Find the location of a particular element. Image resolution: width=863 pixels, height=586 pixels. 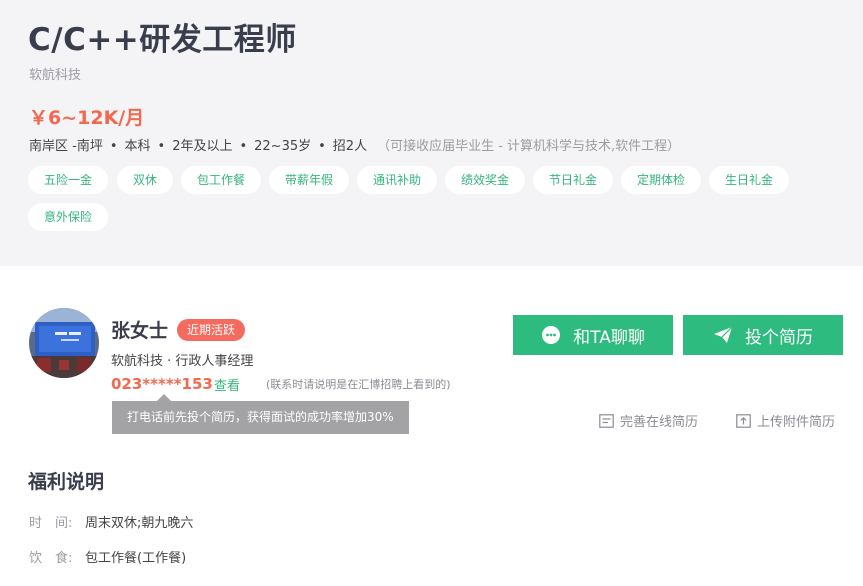

benefit-row-food: 饮 食: 包工作餐(工作餐) is located at coordinates (107, 556).